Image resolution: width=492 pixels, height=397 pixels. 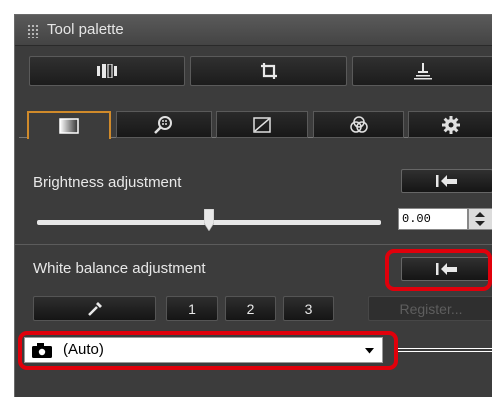 What do you see at coordinates (438, 270) in the screenshot?
I see `highlight-wb-reset` at bounding box center [438, 270].